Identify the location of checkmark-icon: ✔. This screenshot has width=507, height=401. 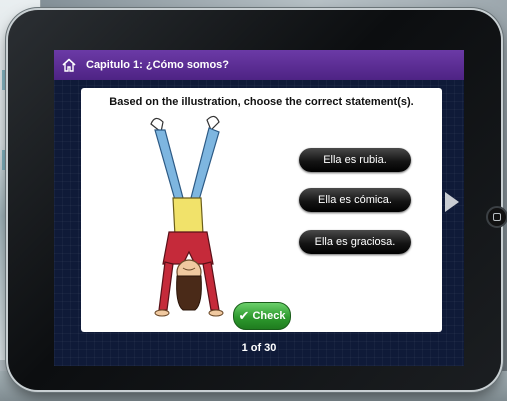
(244, 315).